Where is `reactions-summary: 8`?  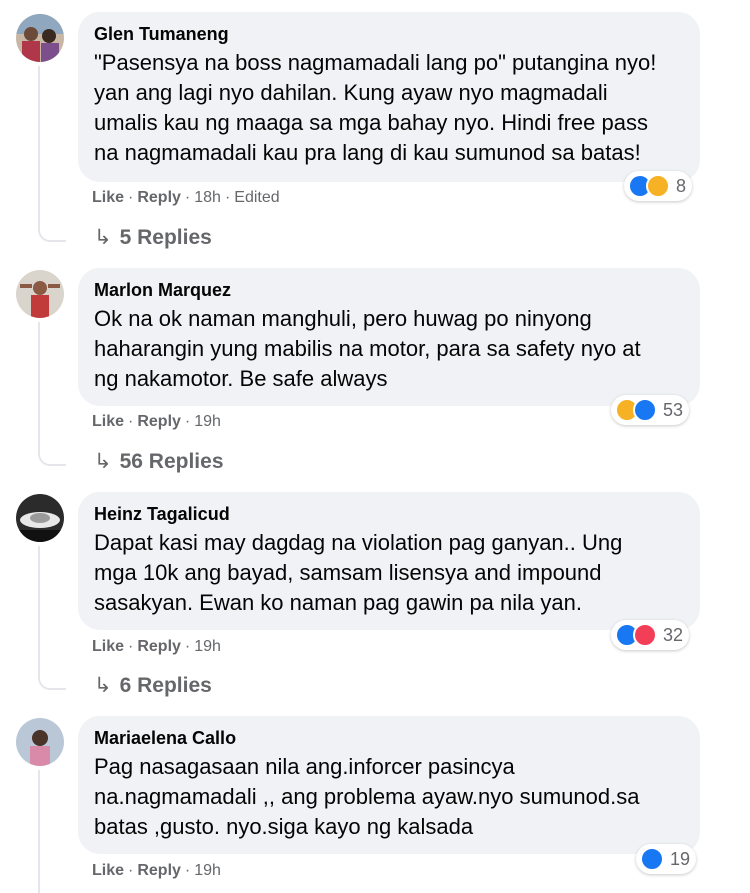 reactions-summary: 8 is located at coordinates (658, 186).